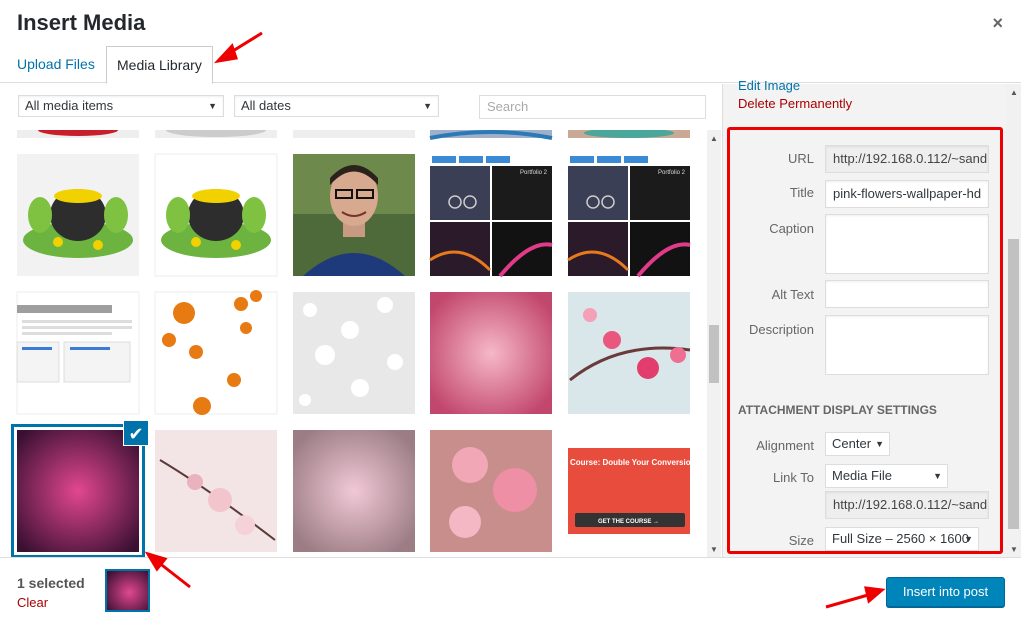 This screenshot has height=619, width=1021. What do you see at coordinates (56, 65) in the screenshot?
I see `tab-upload-files: Upload Files` at bounding box center [56, 65].